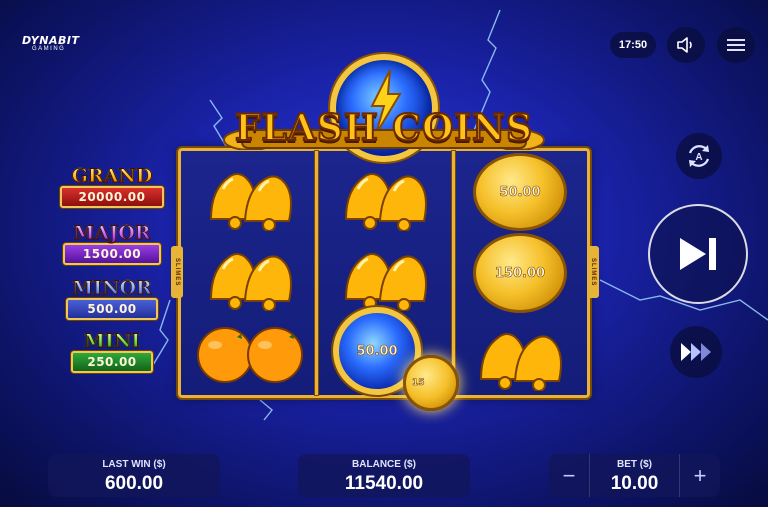 The width and height of the screenshot is (768, 507). Describe the element at coordinates (112, 288) in the screenshot. I see `jackpot-minor-title: MINOR` at that location.